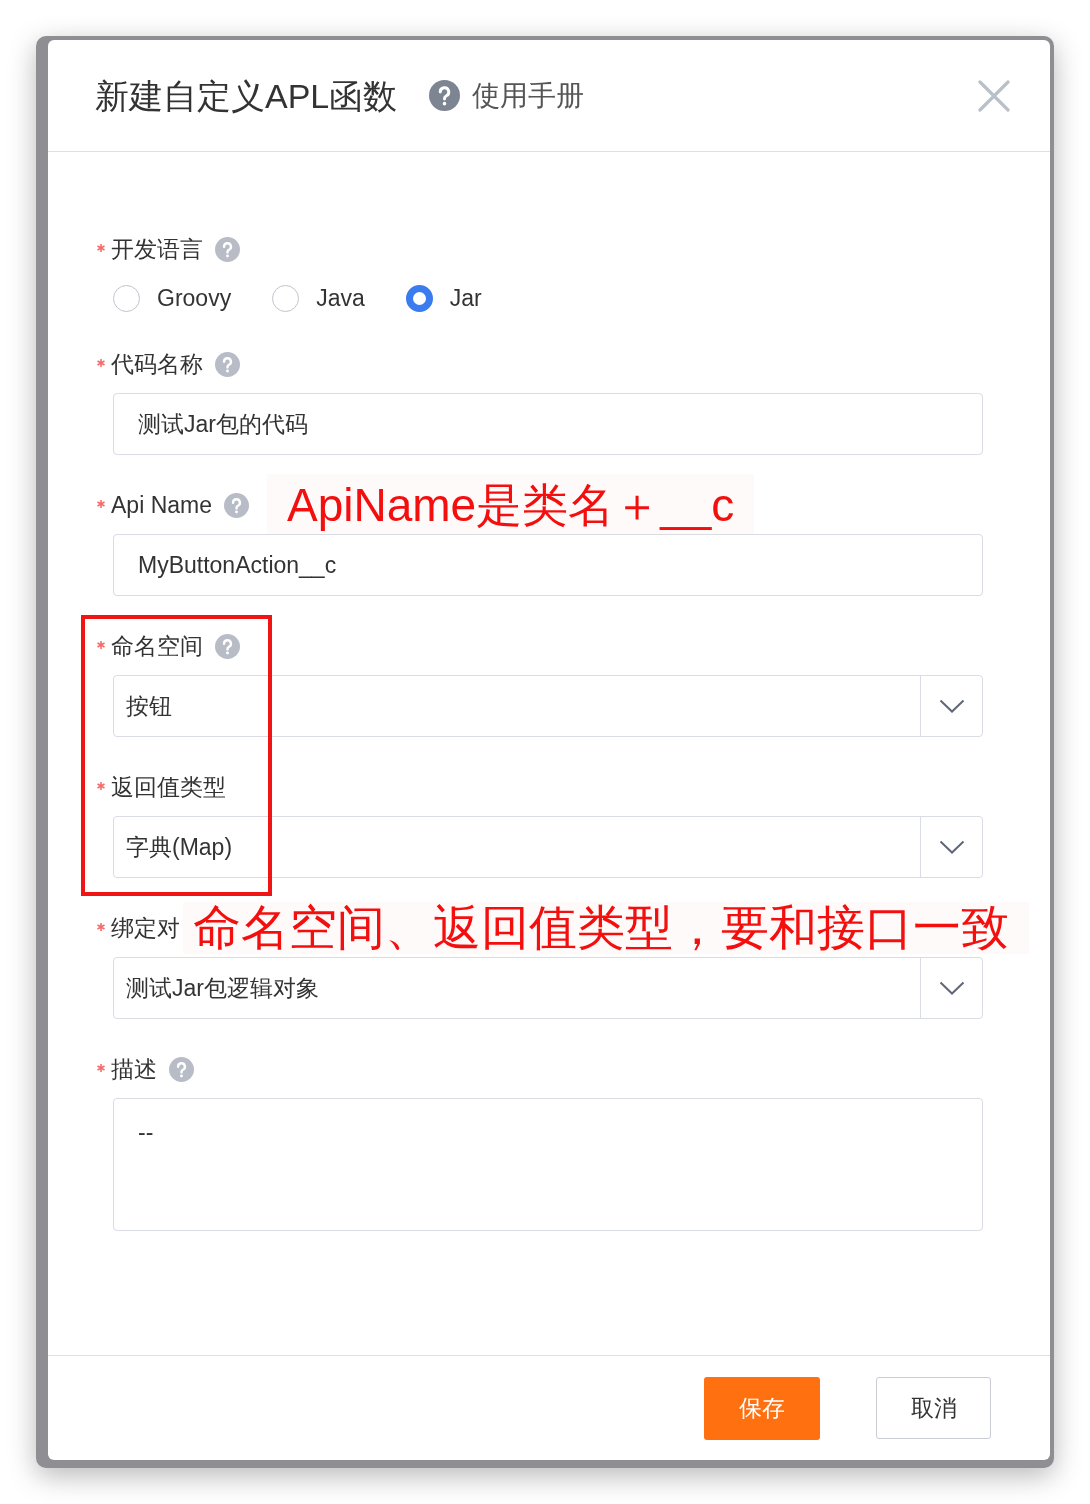 The height and width of the screenshot is (1504, 1090). Describe the element at coordinates (548, 988) in the screenshot. I see `dropdown-field: 测试Jar包逻辑对象` at that location.